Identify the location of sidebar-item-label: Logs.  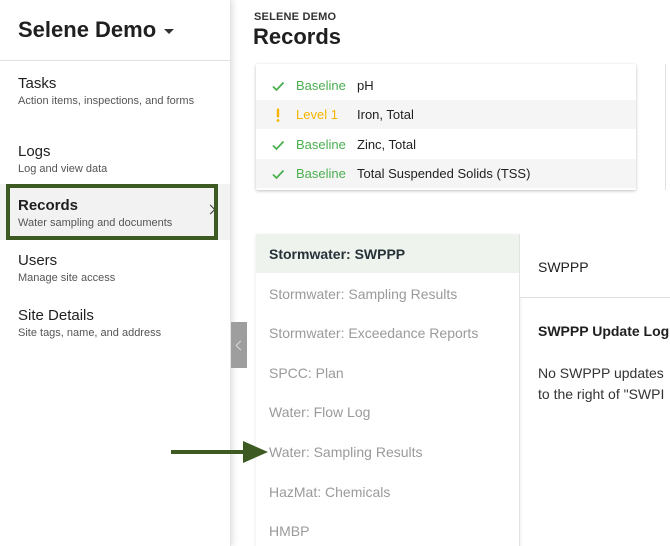
(34, 151).